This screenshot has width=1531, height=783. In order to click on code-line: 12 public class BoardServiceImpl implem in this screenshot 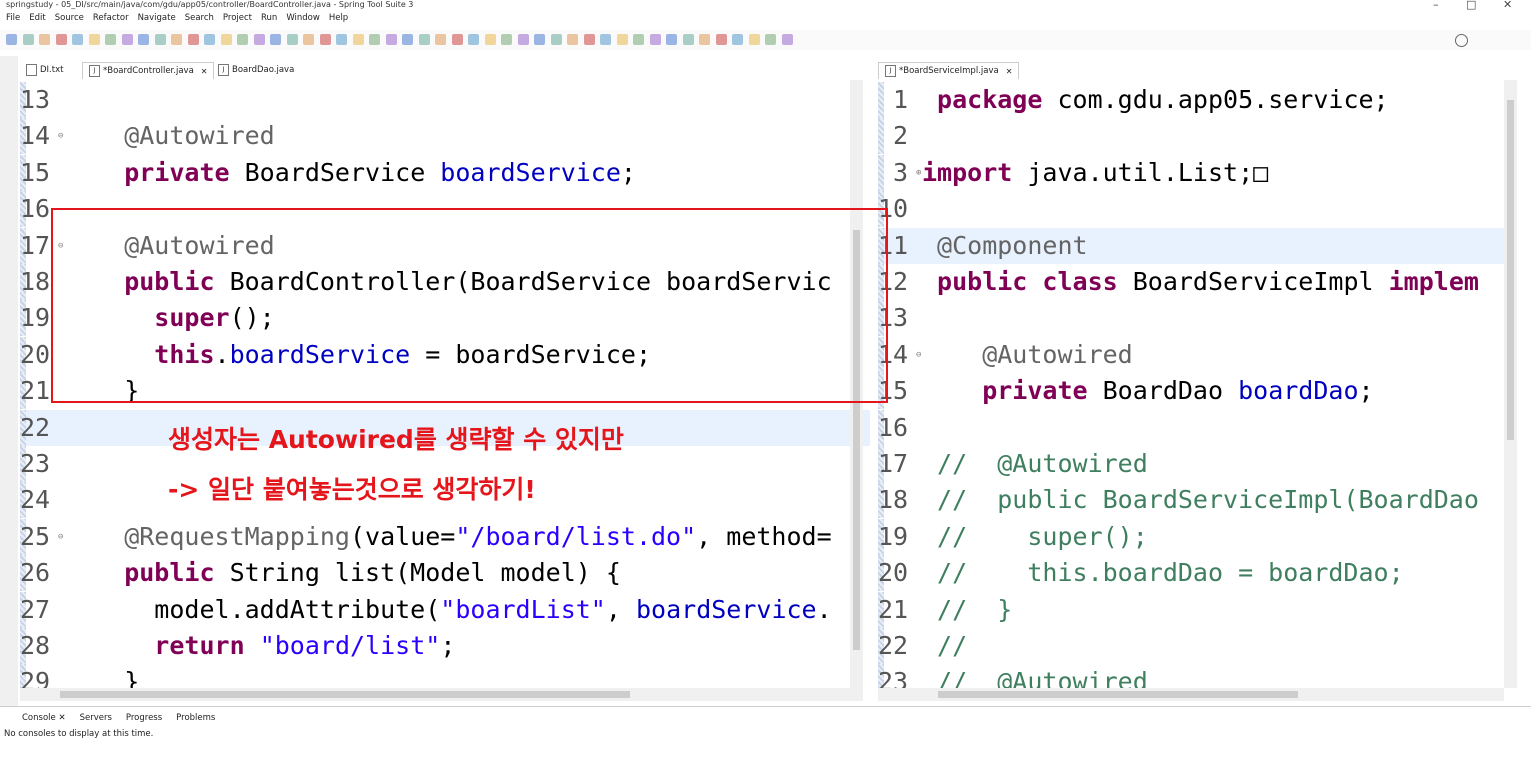, I will do `click(1178, 282)`.